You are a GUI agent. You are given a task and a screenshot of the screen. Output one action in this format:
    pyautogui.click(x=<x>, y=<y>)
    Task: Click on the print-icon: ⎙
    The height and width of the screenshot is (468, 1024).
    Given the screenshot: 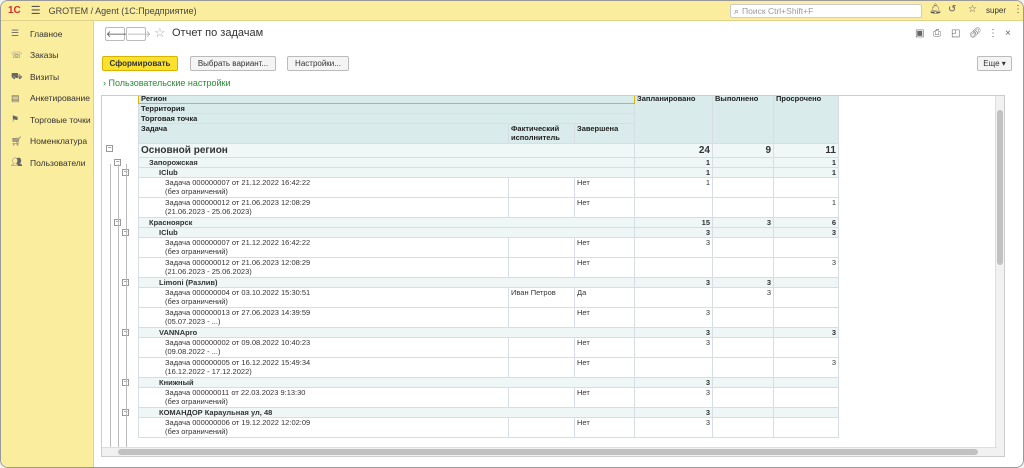 What is the action you would take?
    pyautogui.click(x=937, y=33)
    